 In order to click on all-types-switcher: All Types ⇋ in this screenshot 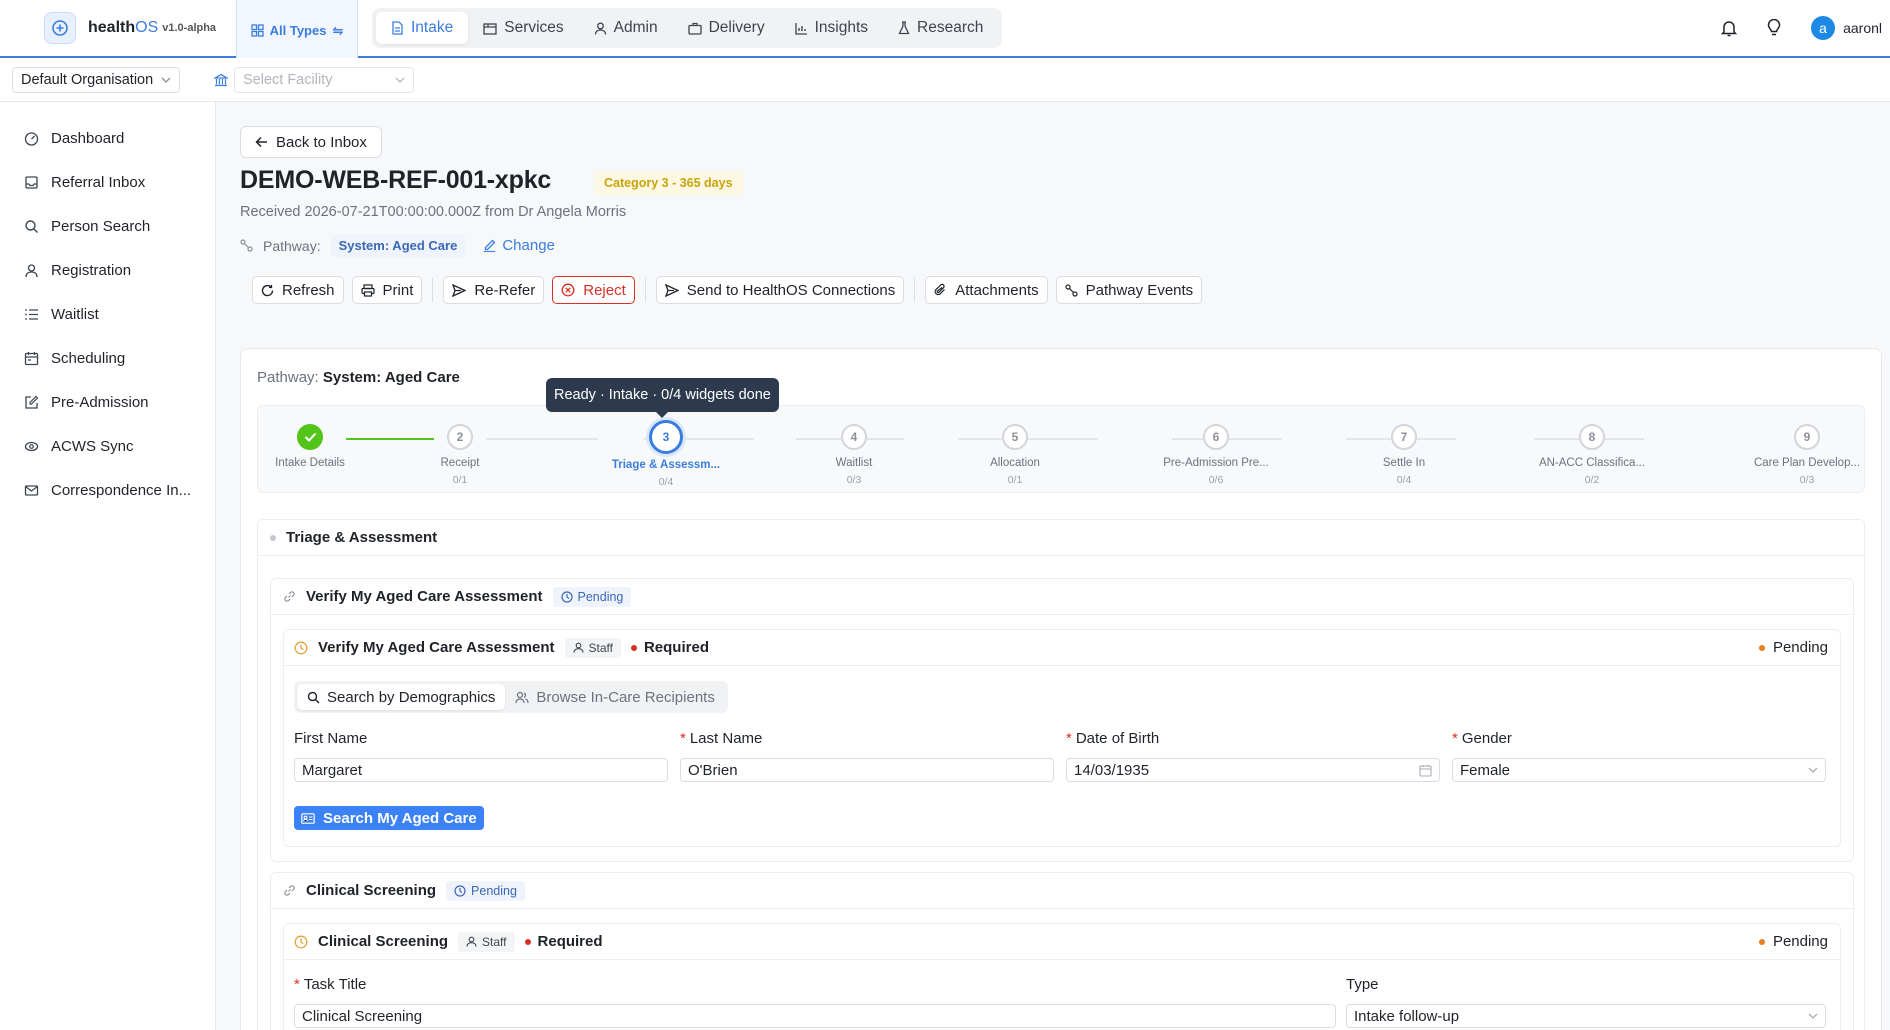, I will do `click(297, 30)`.